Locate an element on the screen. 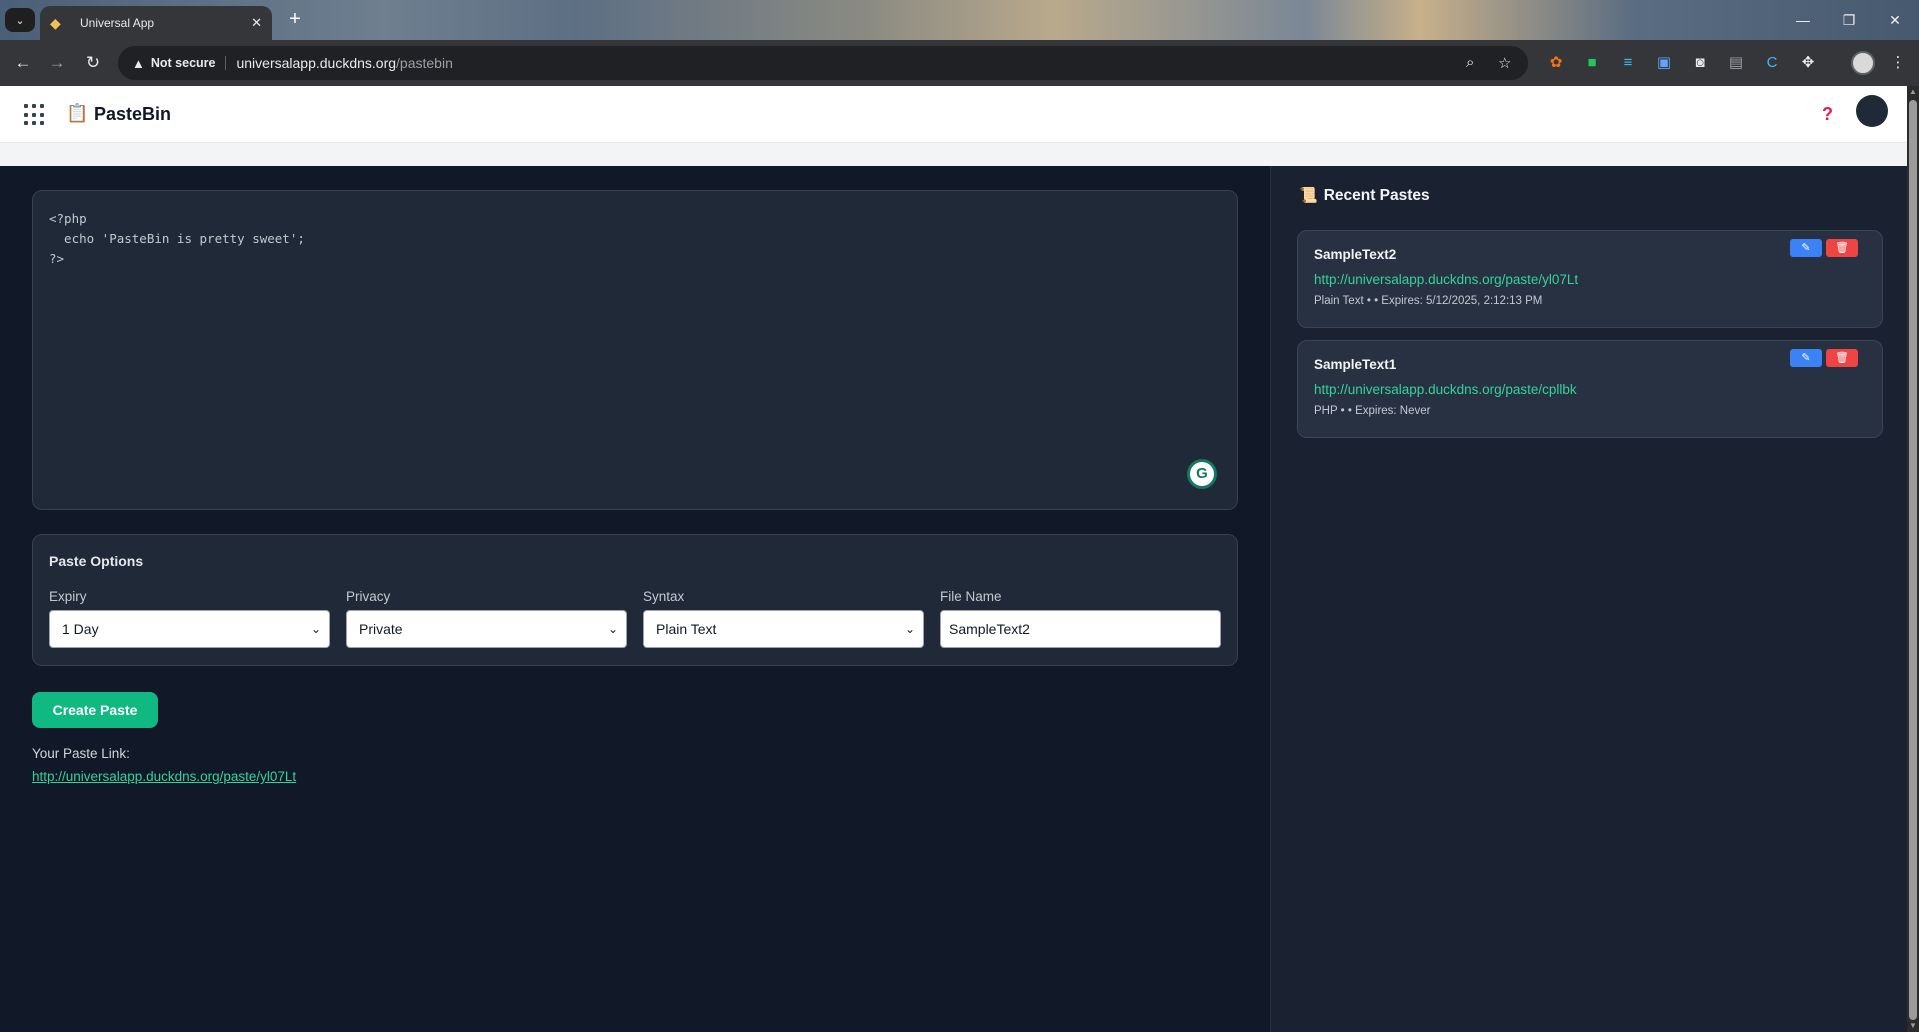  tab-search-chevron-icon: ⌄ is located at coordinates (20, 20).